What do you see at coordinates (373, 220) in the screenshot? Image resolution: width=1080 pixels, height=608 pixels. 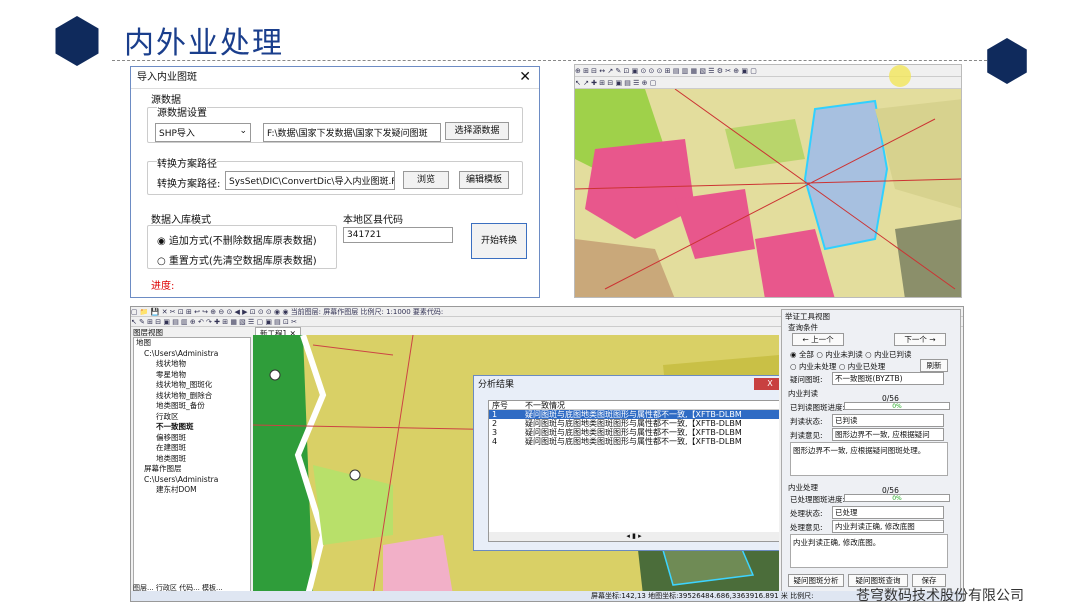 I see `region-label: 本地区县代码` at bounding box center [373, 220].